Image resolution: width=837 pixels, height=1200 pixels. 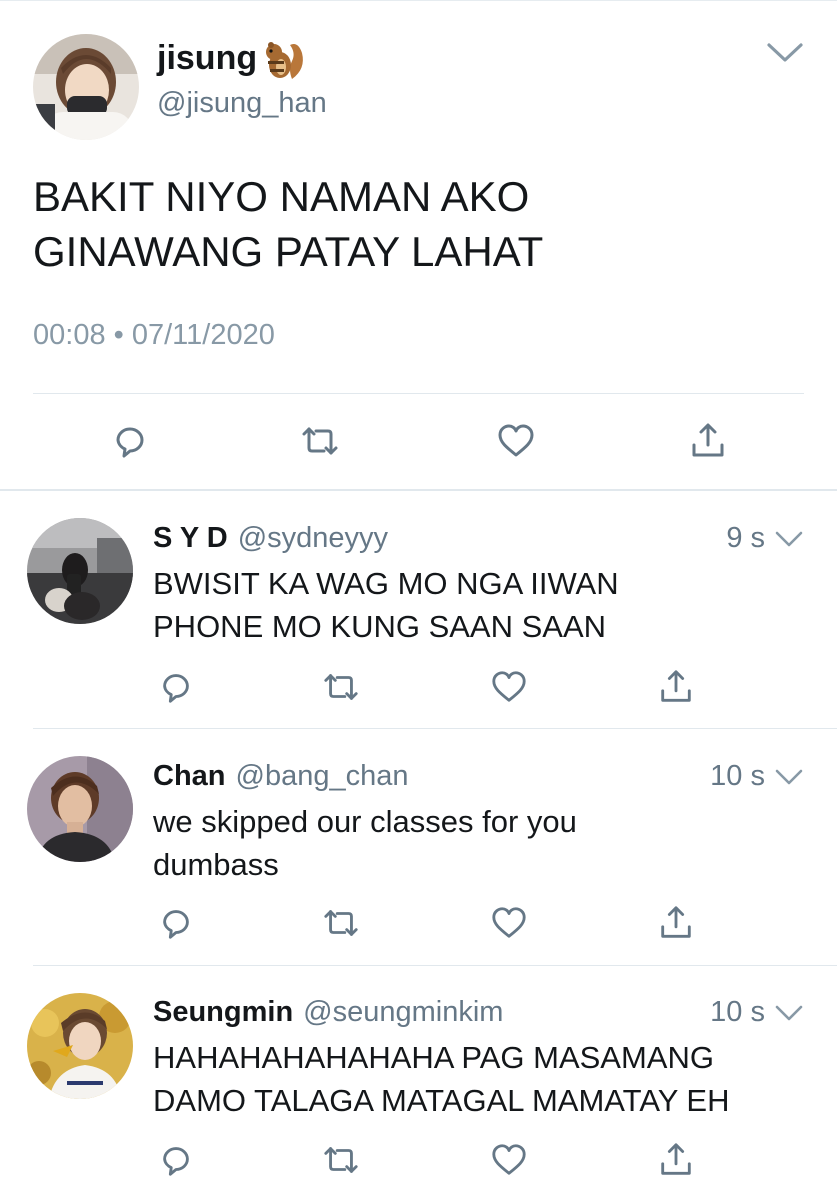 I want to click on divider, so click(x=418, y=393).